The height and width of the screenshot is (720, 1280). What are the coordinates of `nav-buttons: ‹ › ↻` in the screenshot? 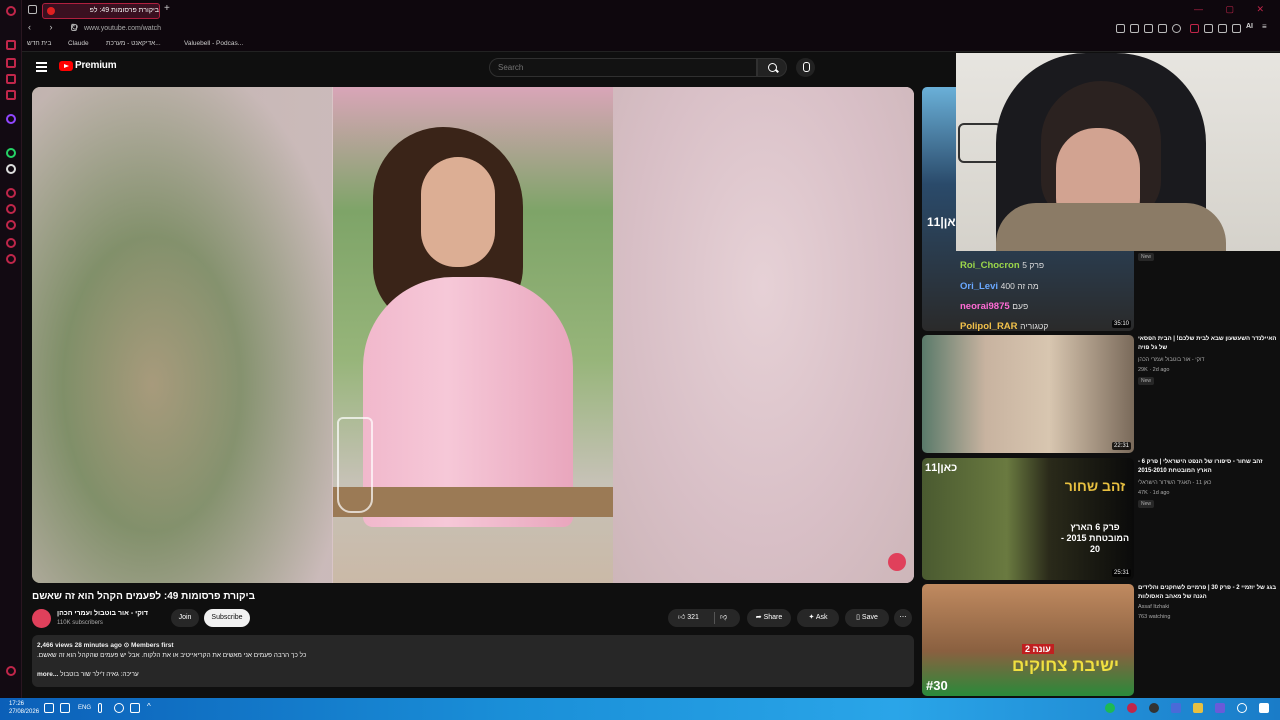 It's located at (57, 27).